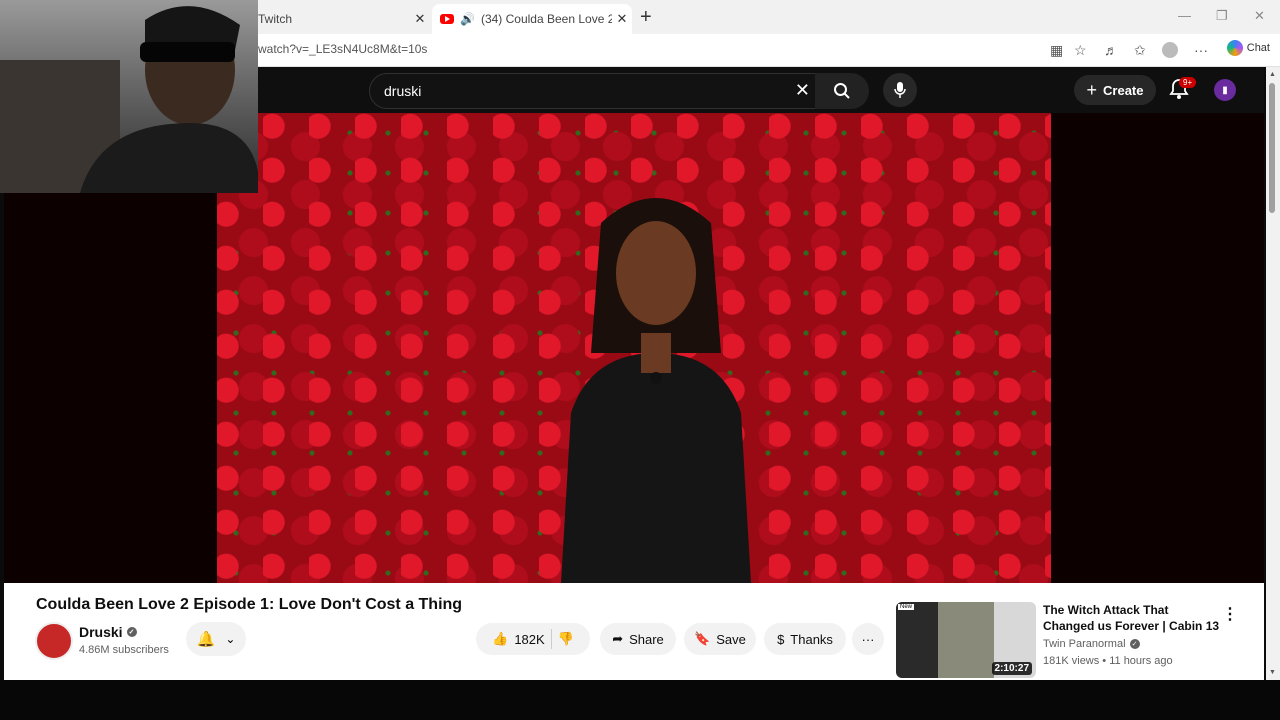 This screenshot has height=720, width=1280. What do you see at coordinates (646, 17) in the screenshot?
I see `new-tab-icon: +` at bounding box center [646, 17].